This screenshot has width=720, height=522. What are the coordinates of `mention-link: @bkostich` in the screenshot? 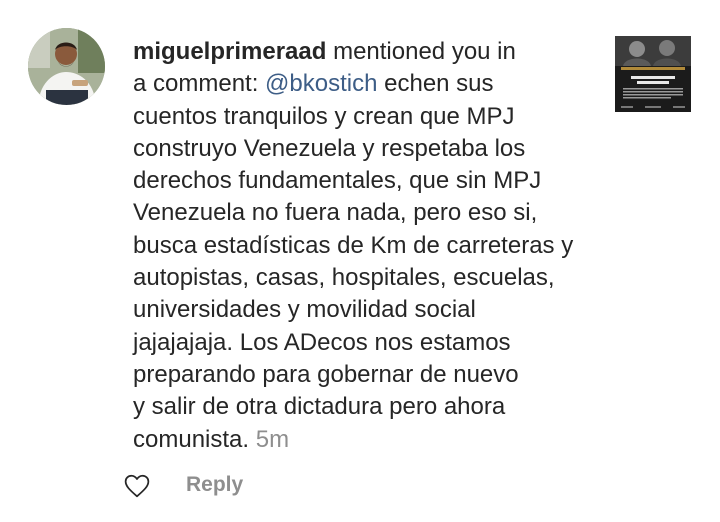 It's located at (321, 83).